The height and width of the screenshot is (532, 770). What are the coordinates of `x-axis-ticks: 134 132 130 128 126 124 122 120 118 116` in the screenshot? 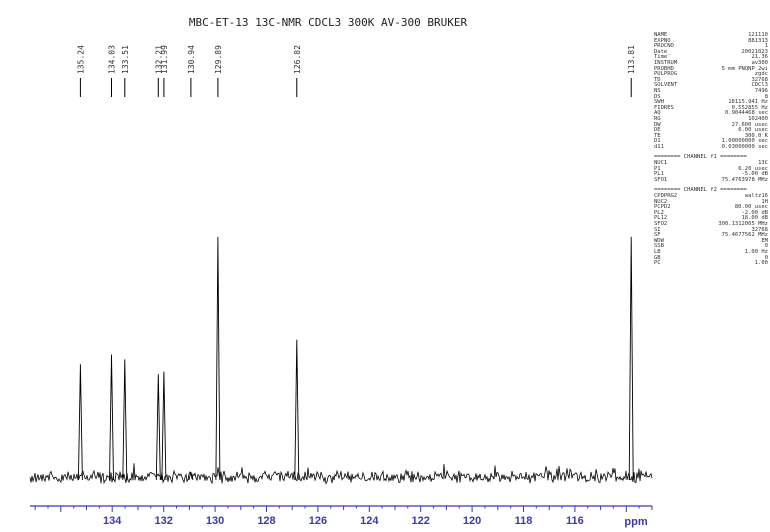 It's located at (343, 516).